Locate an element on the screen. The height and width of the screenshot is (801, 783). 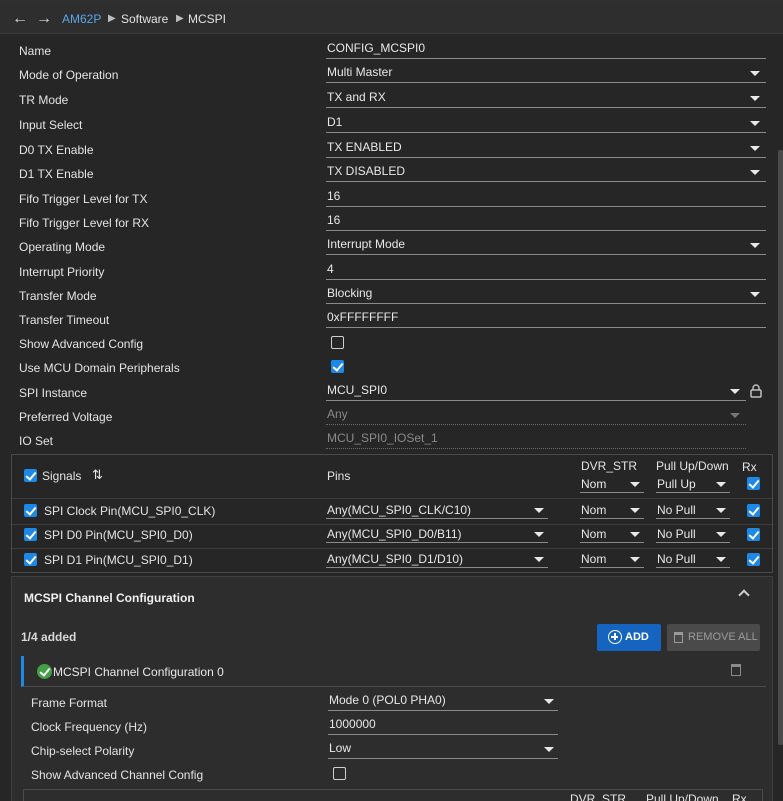
chip-select-polarity-select: Low is located at coordinates (443, 749).